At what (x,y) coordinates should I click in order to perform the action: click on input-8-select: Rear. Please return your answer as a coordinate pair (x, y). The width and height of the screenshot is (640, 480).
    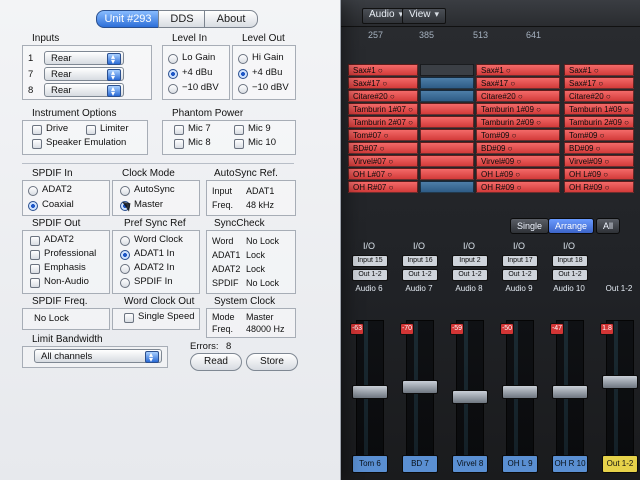
    Looking at the image, I should click on (84, 91).